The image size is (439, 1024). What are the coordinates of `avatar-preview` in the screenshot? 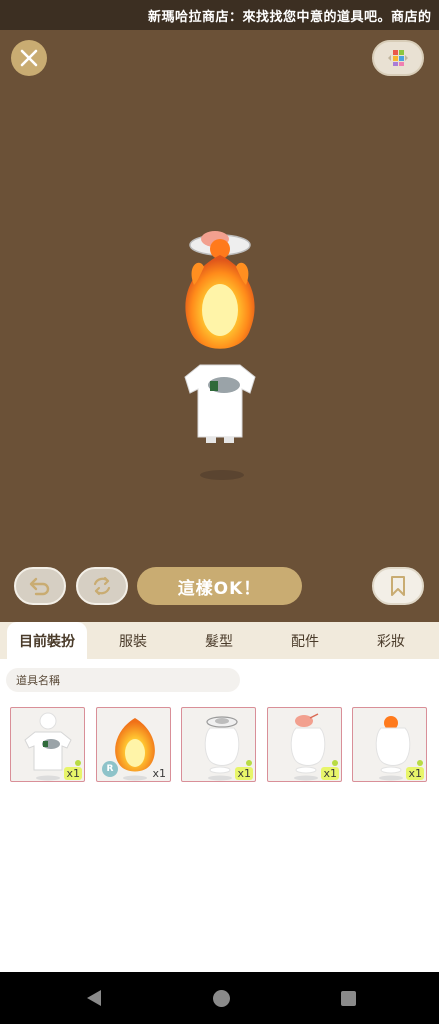 It's located at (220, 355).